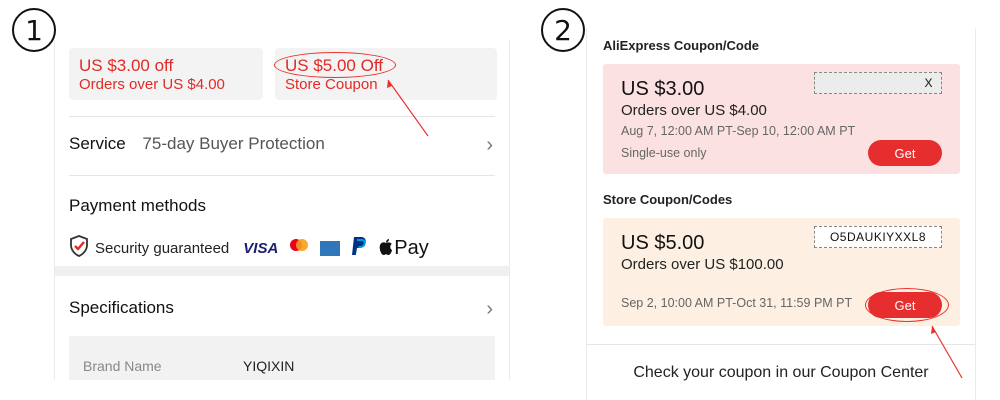  I want to click on specifications-table: Brand Name YIQIXIN, so click(282, 358).